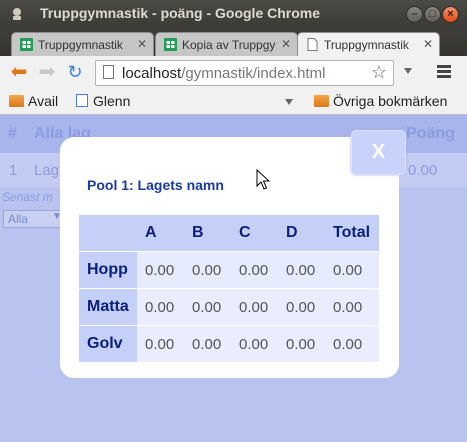 This screenshot has width=467, height=442. What do you see at coordinates (378, 152) in the screenshot?
I see `close-modal-button: X` at bounding box center [378, 152].